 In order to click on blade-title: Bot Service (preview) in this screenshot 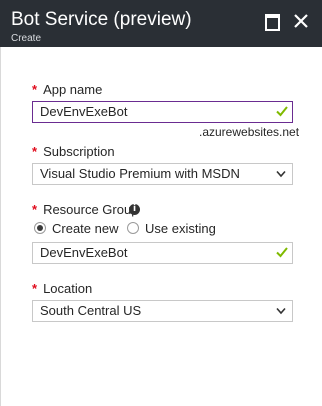, I will do `click(101, 19)`.